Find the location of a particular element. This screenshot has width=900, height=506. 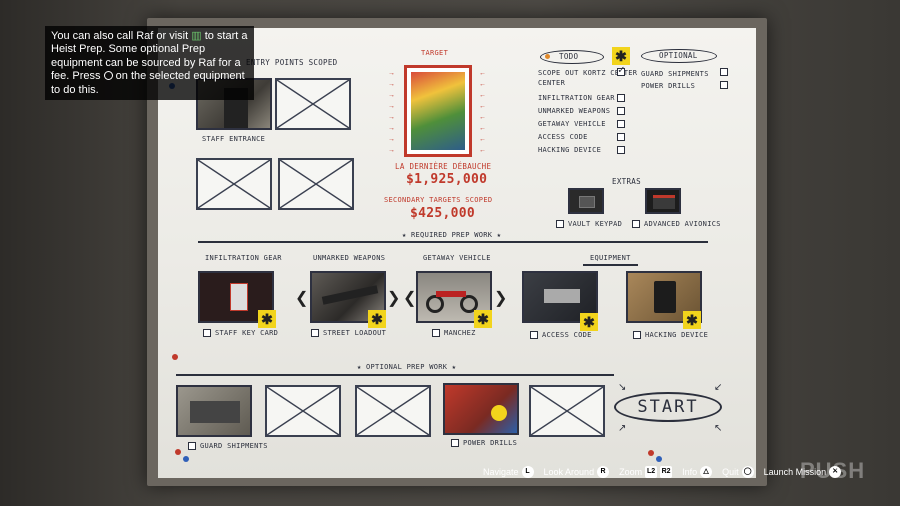

required-prep-heading: ★ Required Prep Work ★ is located at coordinates (452, 235).